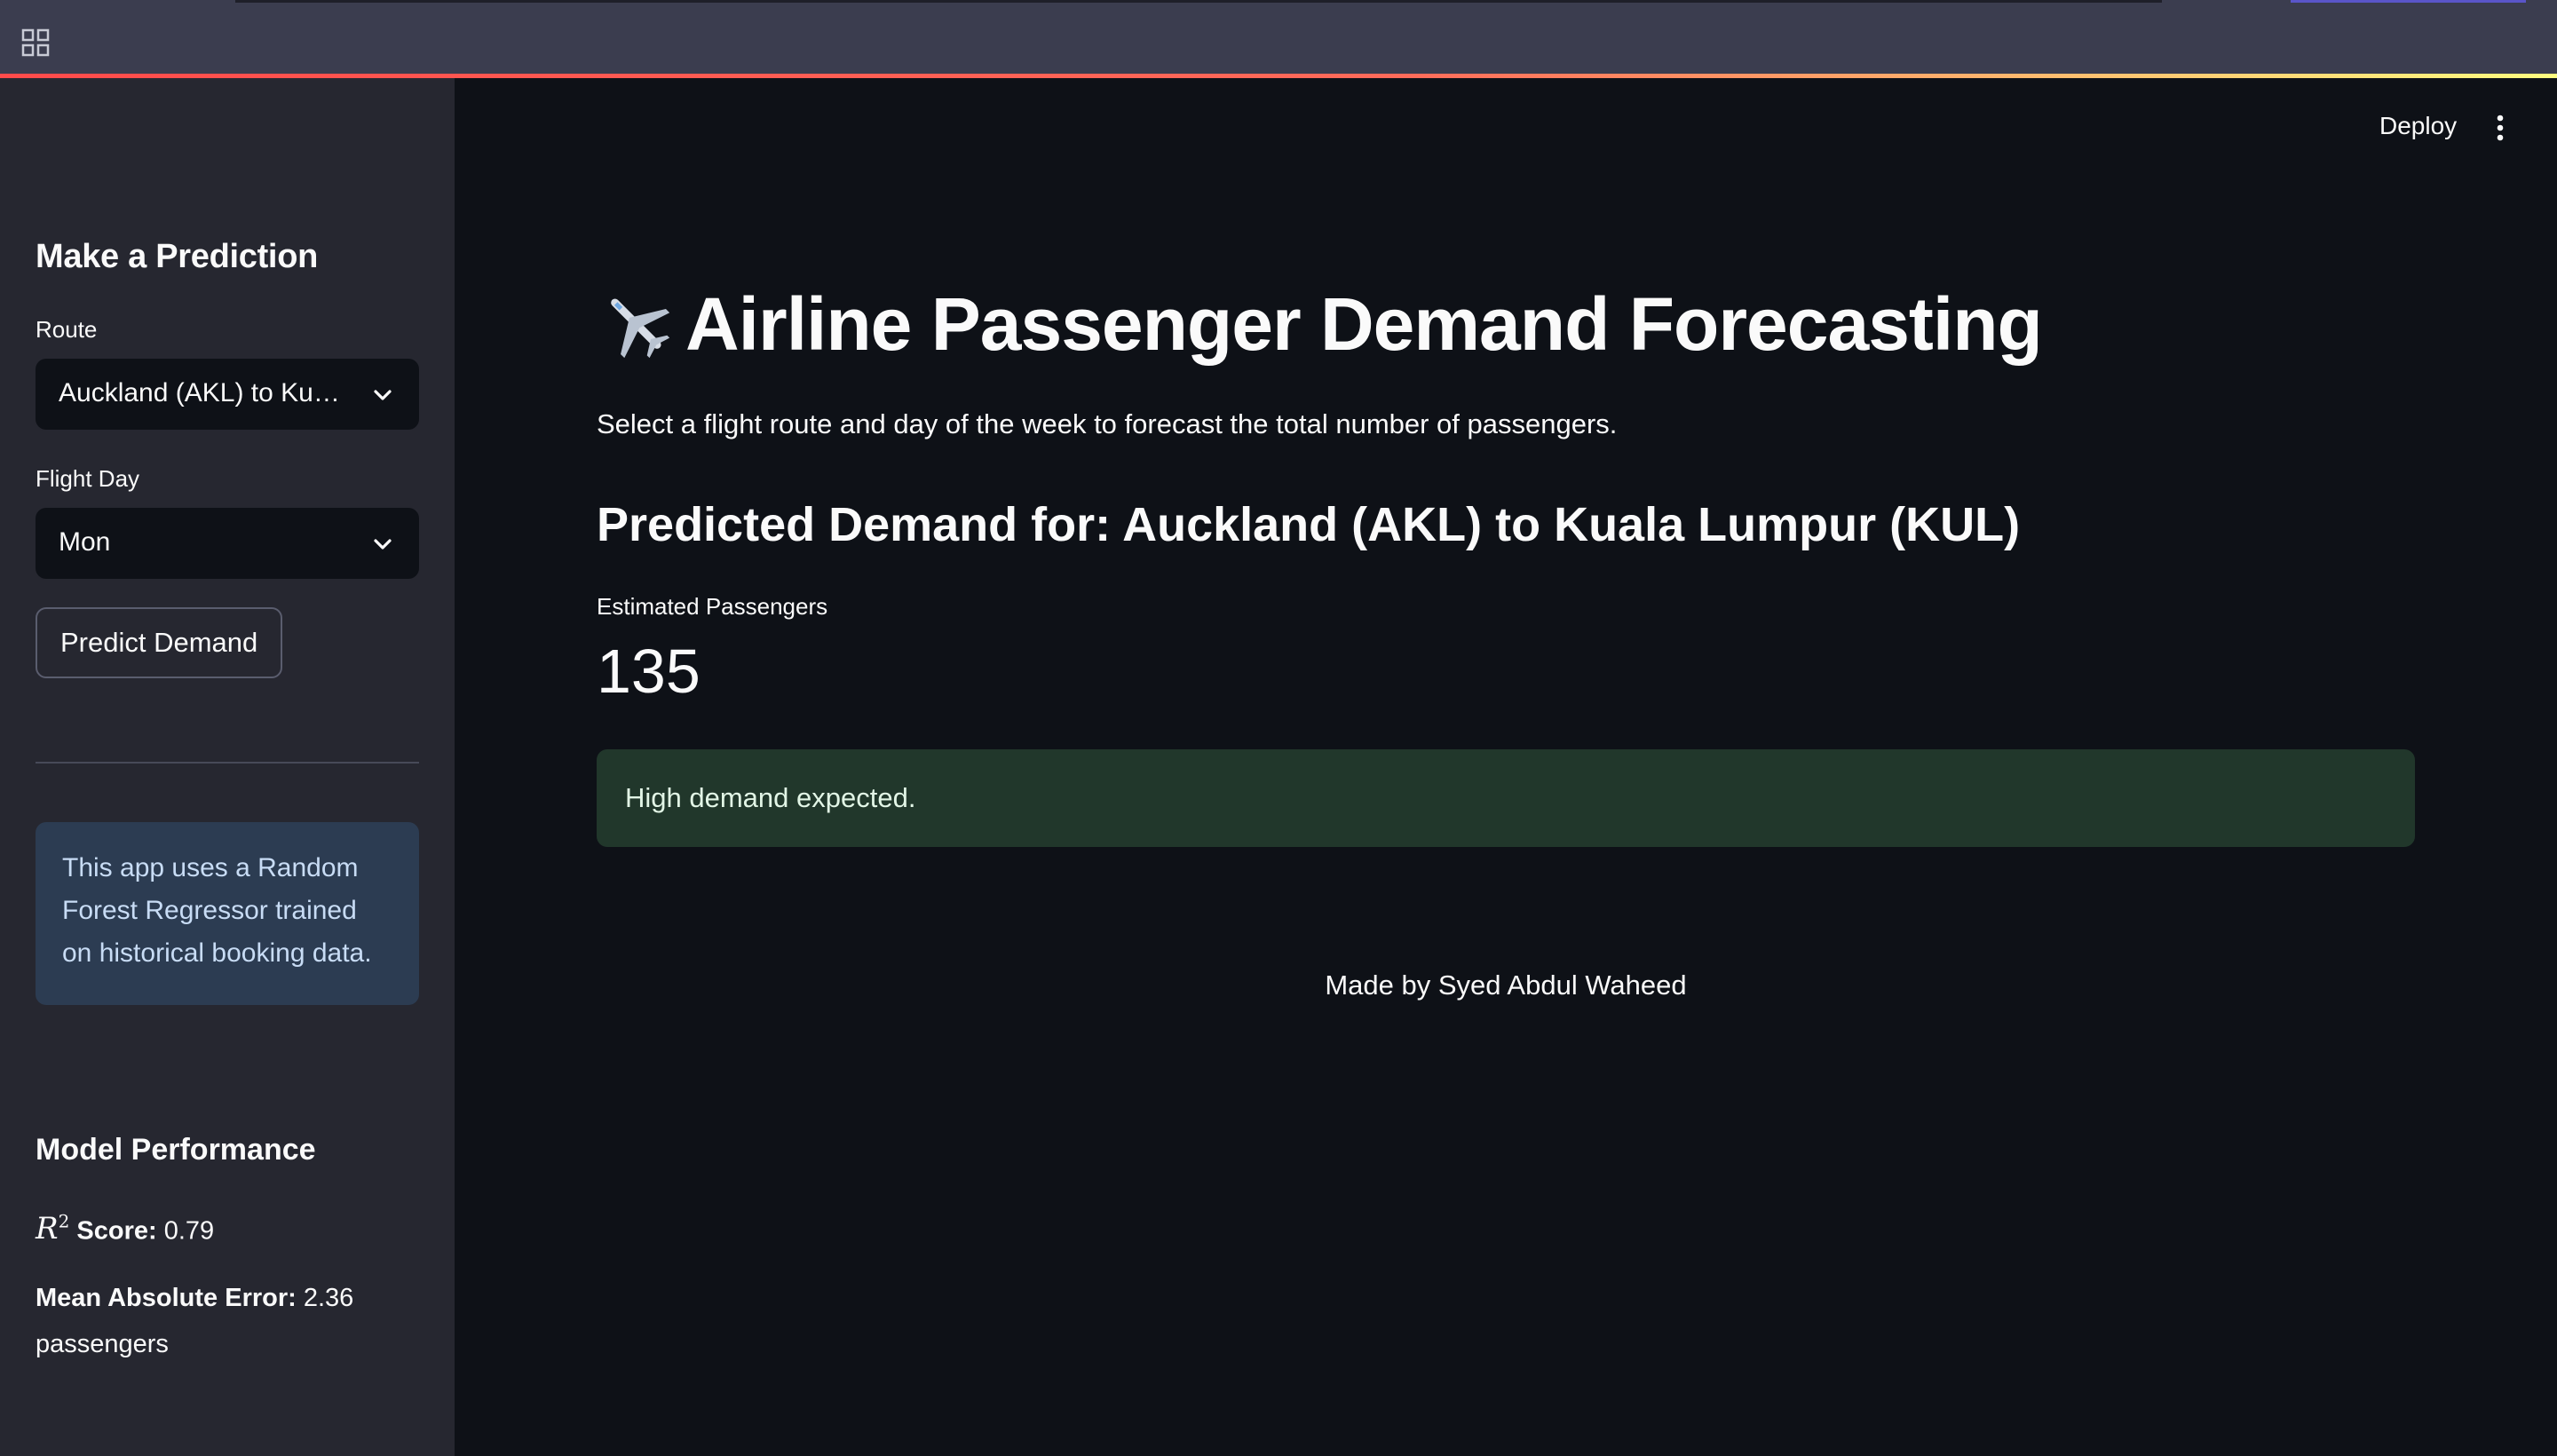 Image resolution: width=2557 pixels, height=1456 pixels. I want to click on grid-icon, so click(35, 42).